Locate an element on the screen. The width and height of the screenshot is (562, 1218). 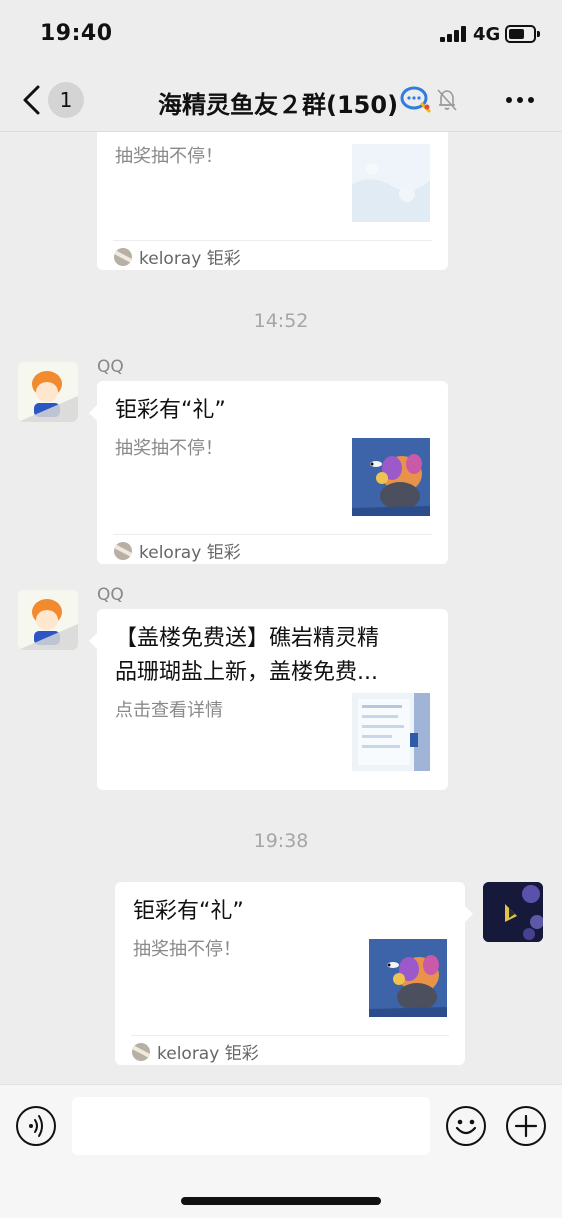
status-time: 19:40 is located at coordinates (76, 33).